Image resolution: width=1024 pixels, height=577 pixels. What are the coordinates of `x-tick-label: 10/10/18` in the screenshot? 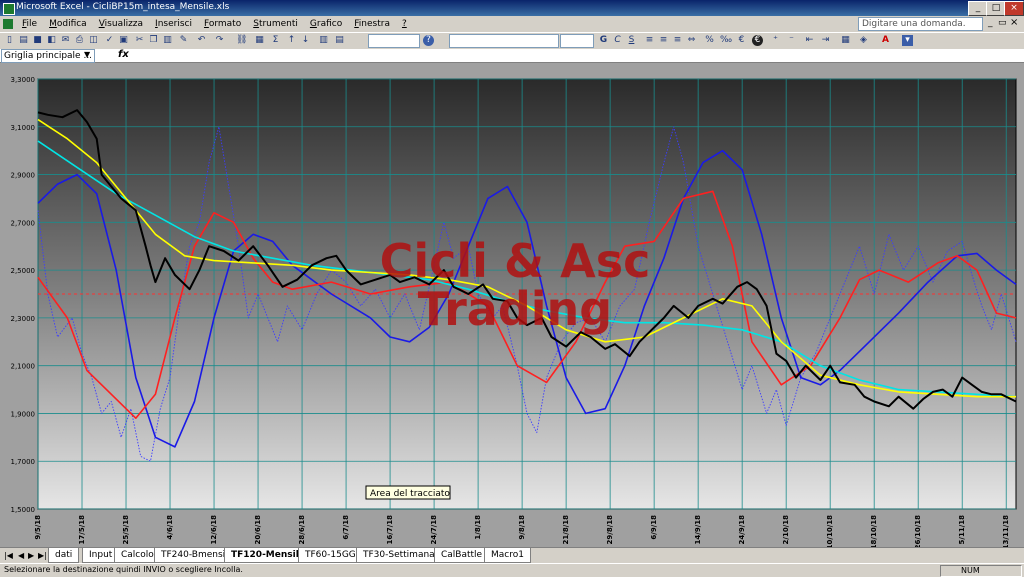 It's located at (830, 531).